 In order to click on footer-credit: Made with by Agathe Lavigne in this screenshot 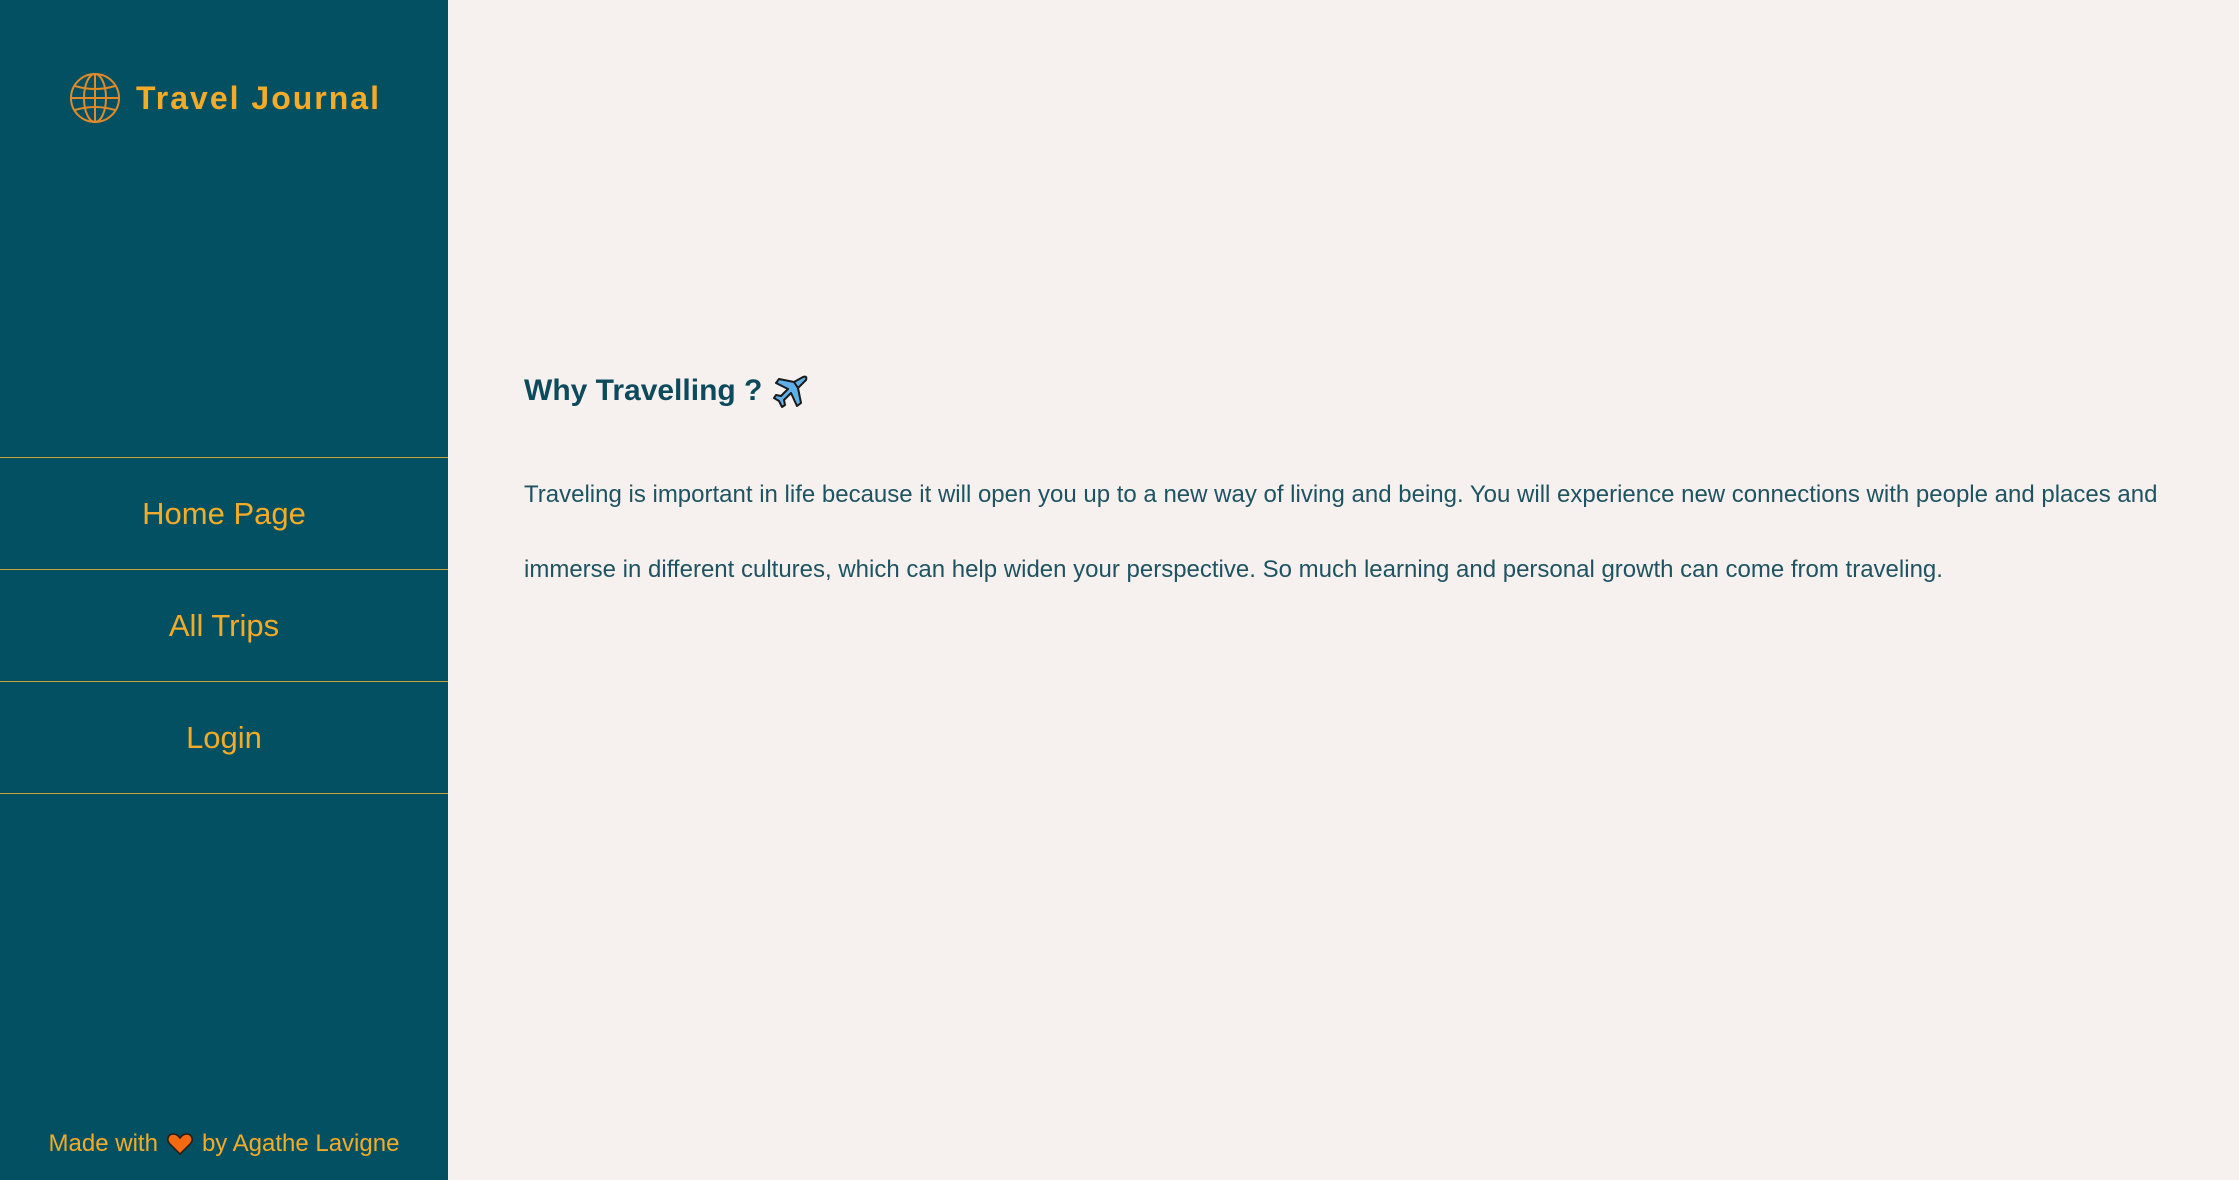, I will do `click(224, 1144)`.